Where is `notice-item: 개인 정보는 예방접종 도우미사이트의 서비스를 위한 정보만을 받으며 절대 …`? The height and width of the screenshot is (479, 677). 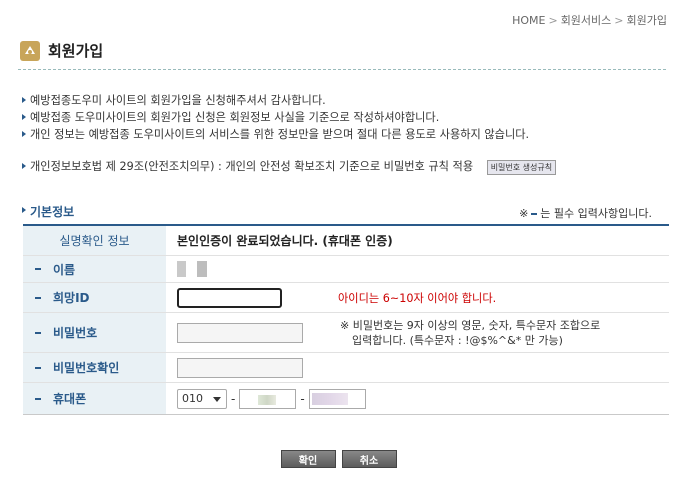
notice-item: 개인 정보는 예방접종 도우미사이트의 서비스를 위한 정보만을 받으며 절대 … is located at coordinates (342, 134).